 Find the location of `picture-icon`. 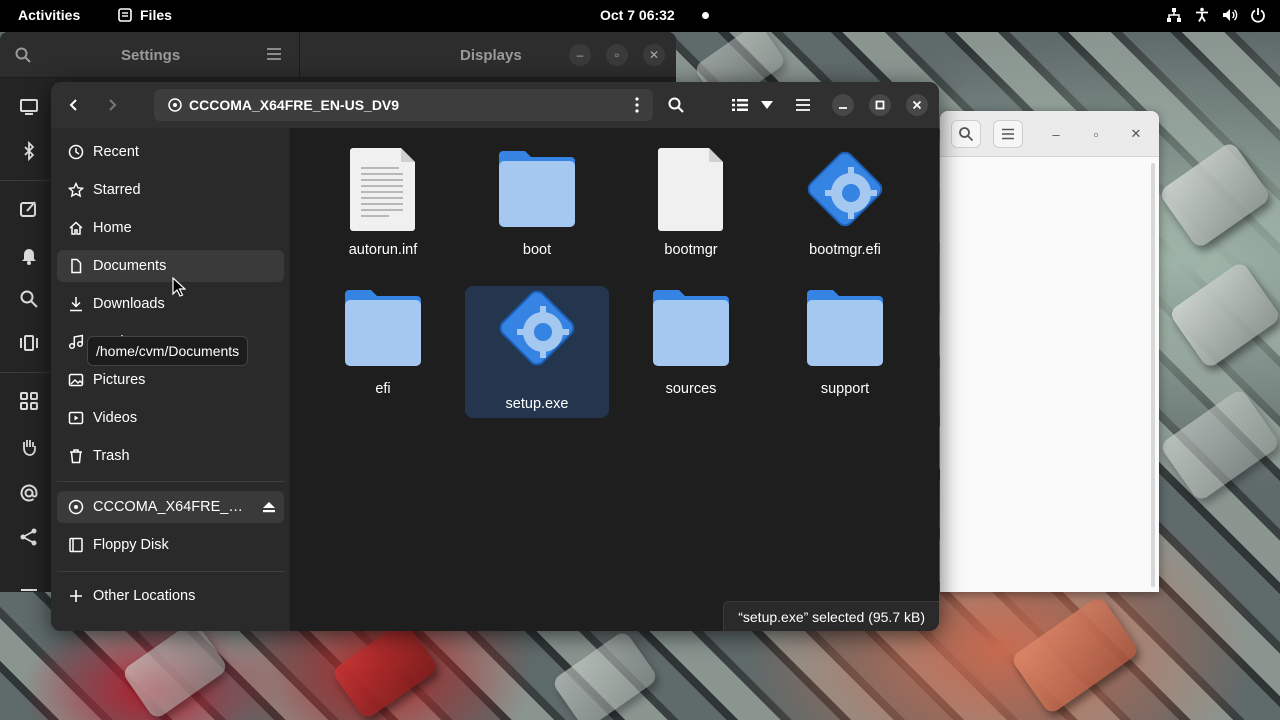

picture-icon is located at coordinates (76, 380).